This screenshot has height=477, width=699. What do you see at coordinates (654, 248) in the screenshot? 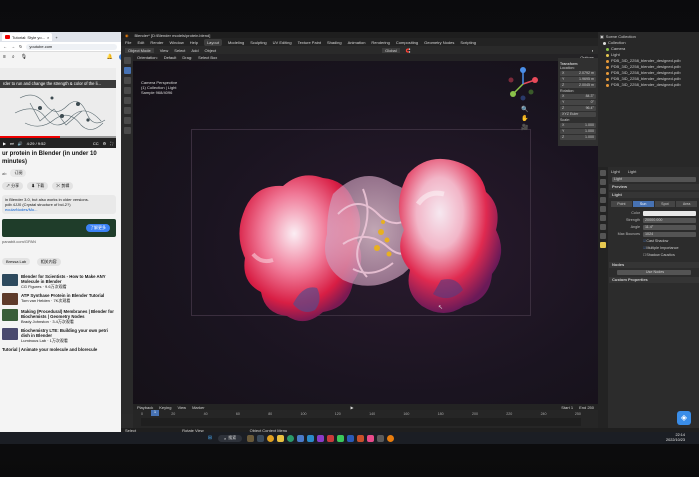
I see `multiple-importance-checkbox: ☑ Multiple Importance` at bounding box center [654, 248].